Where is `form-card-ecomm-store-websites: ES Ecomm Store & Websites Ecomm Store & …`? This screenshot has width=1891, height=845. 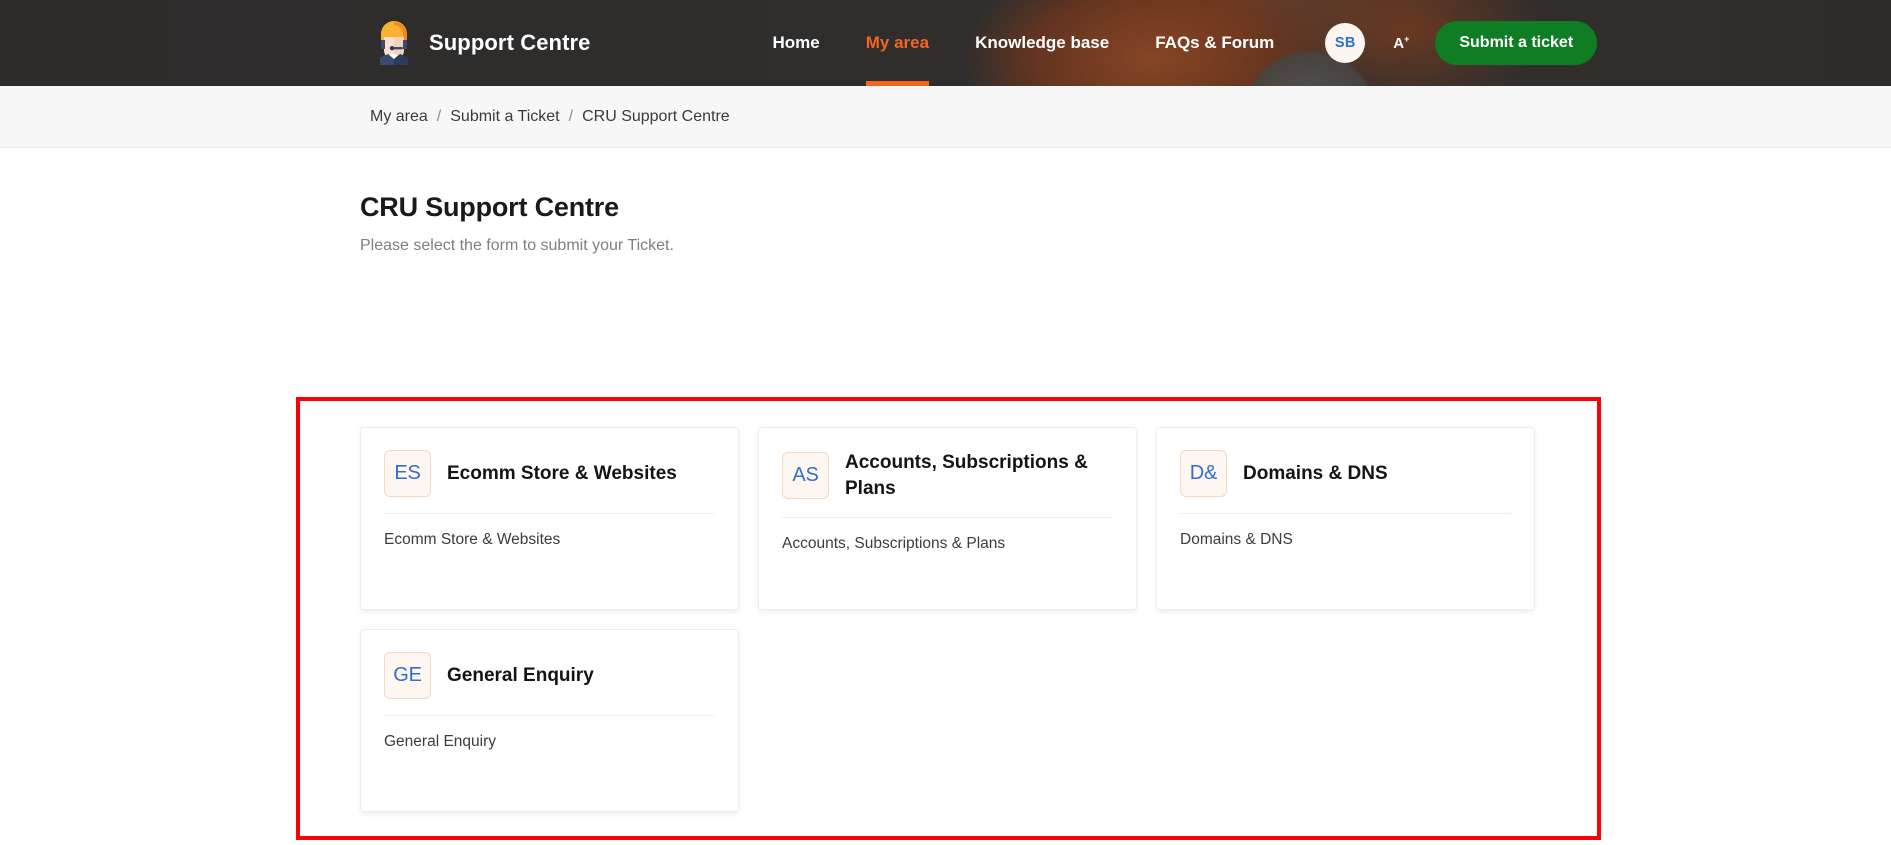
form-card-ecomm-store-websites: ES Ecomm Store & Websites Ecomm Store & … is located at coordinates (549, 518).